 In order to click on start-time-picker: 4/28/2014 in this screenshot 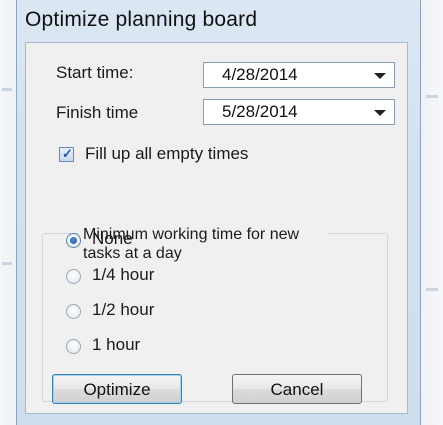, I will do `click(299, 75)`.